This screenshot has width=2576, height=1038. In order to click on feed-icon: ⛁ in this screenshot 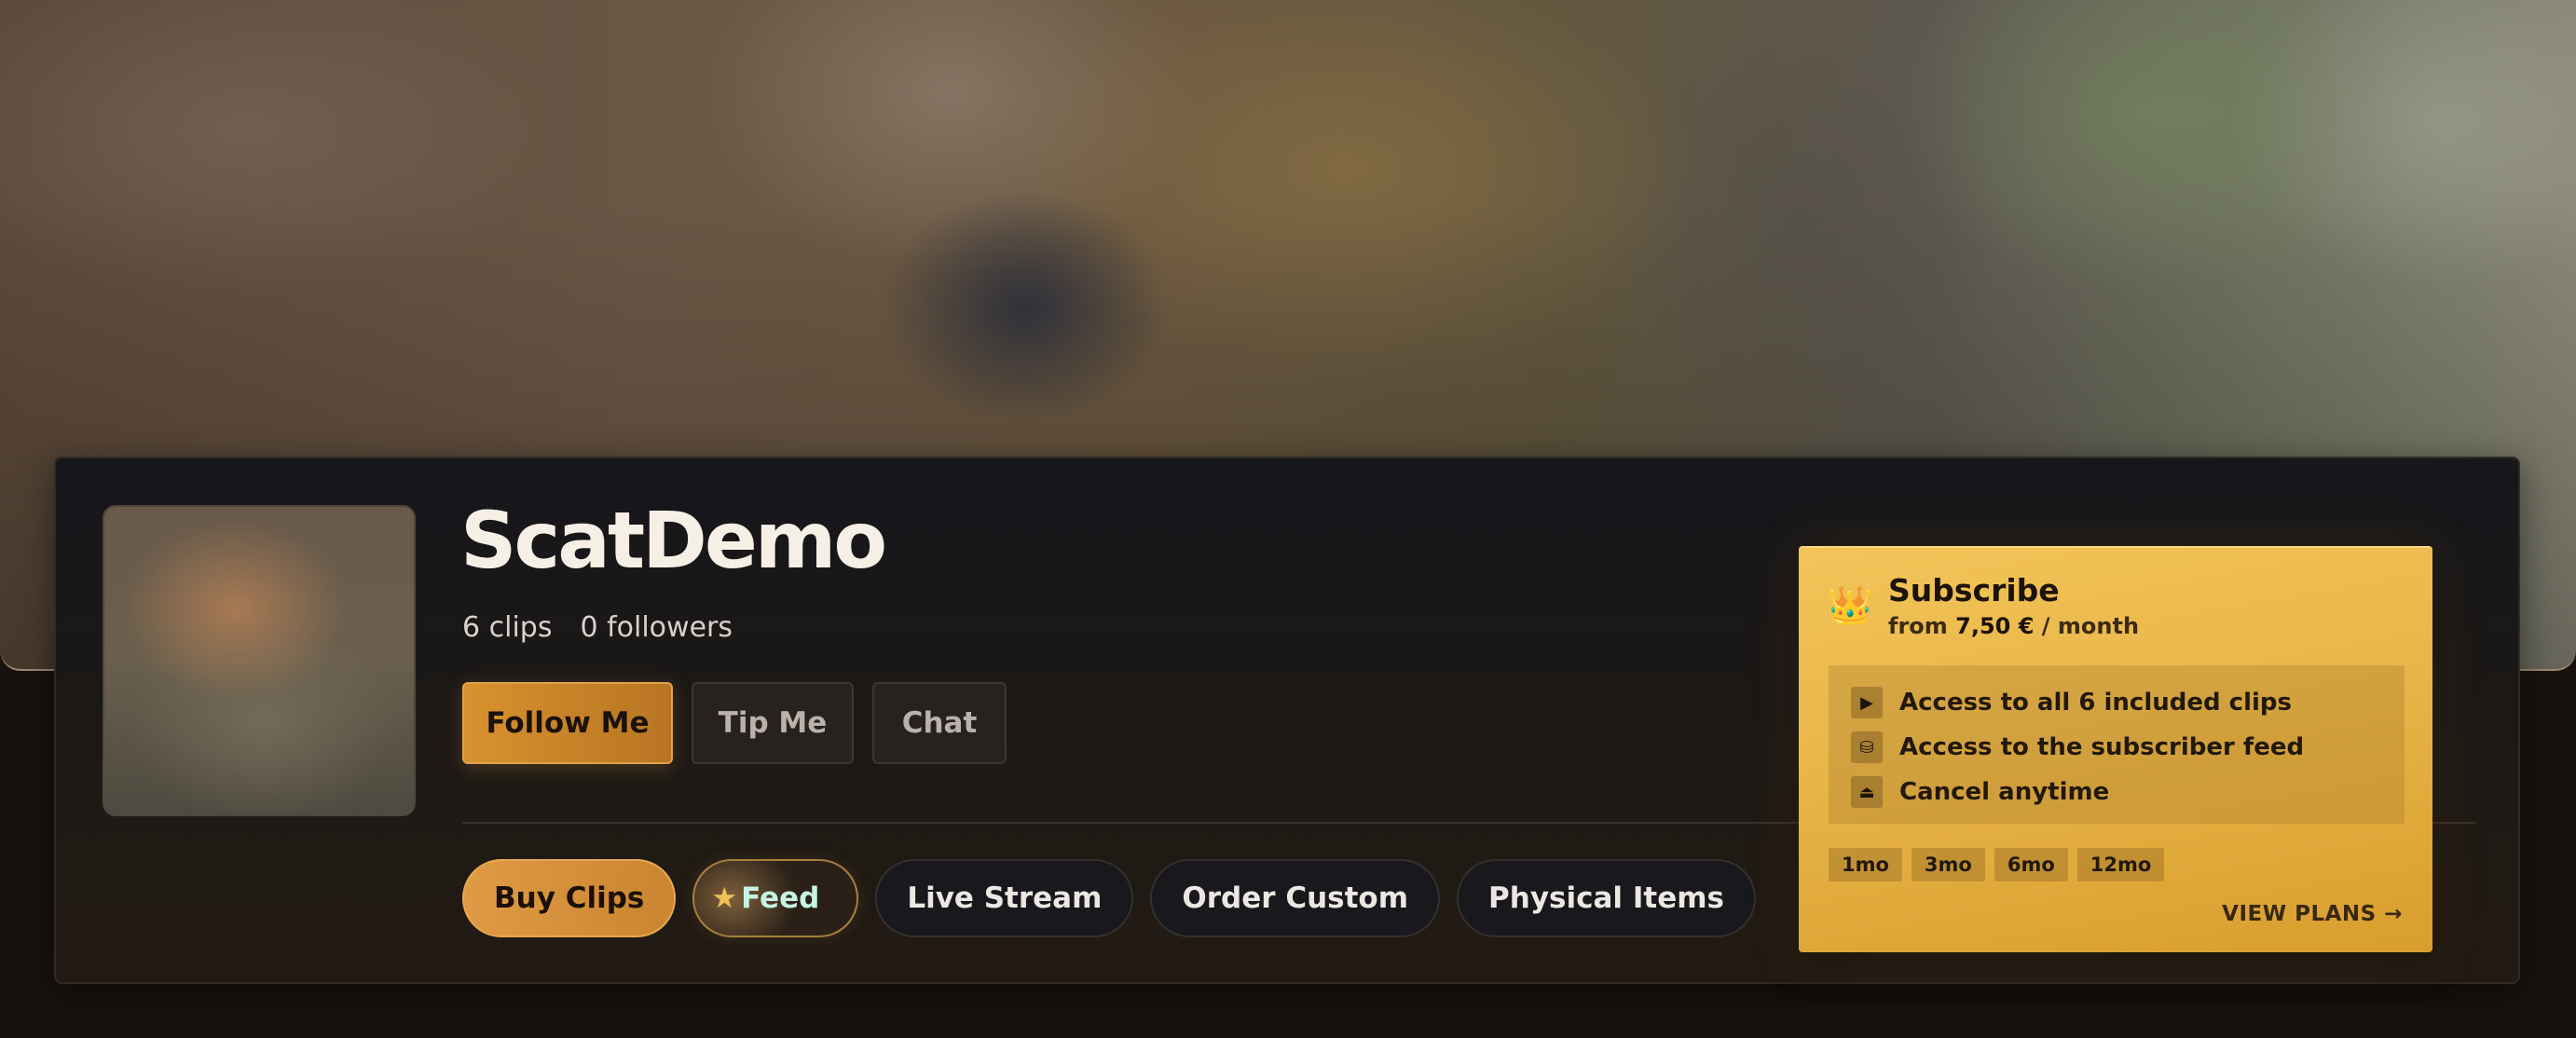, I will do `click(1867, 747)`.